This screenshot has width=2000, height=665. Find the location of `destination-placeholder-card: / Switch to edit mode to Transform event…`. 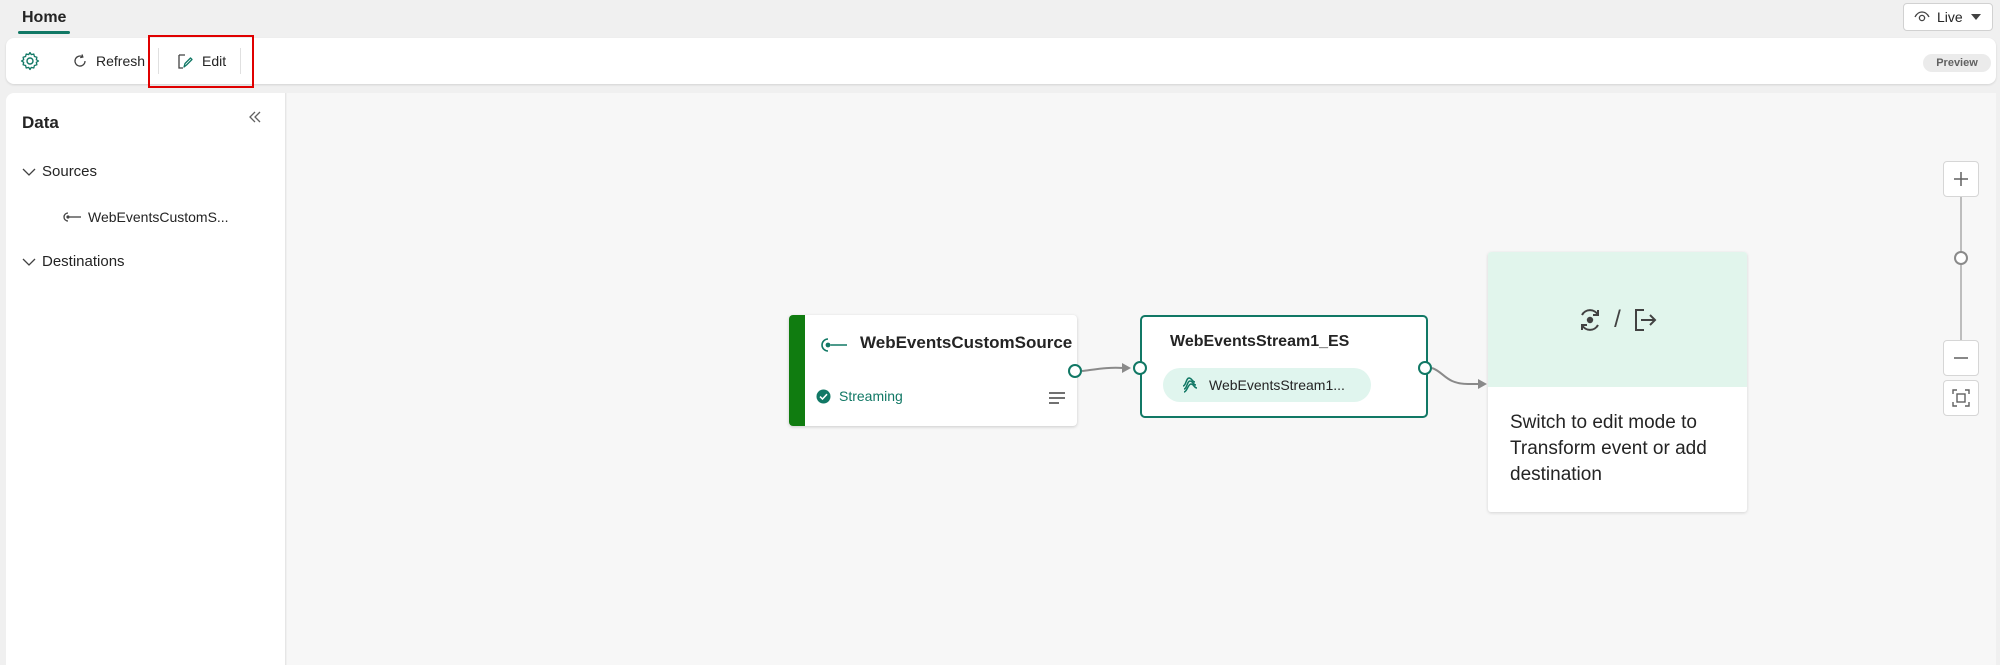

destination-placeholder-card: / Switch to edit mode to Transform event… is located at coordinates (1617, 382).